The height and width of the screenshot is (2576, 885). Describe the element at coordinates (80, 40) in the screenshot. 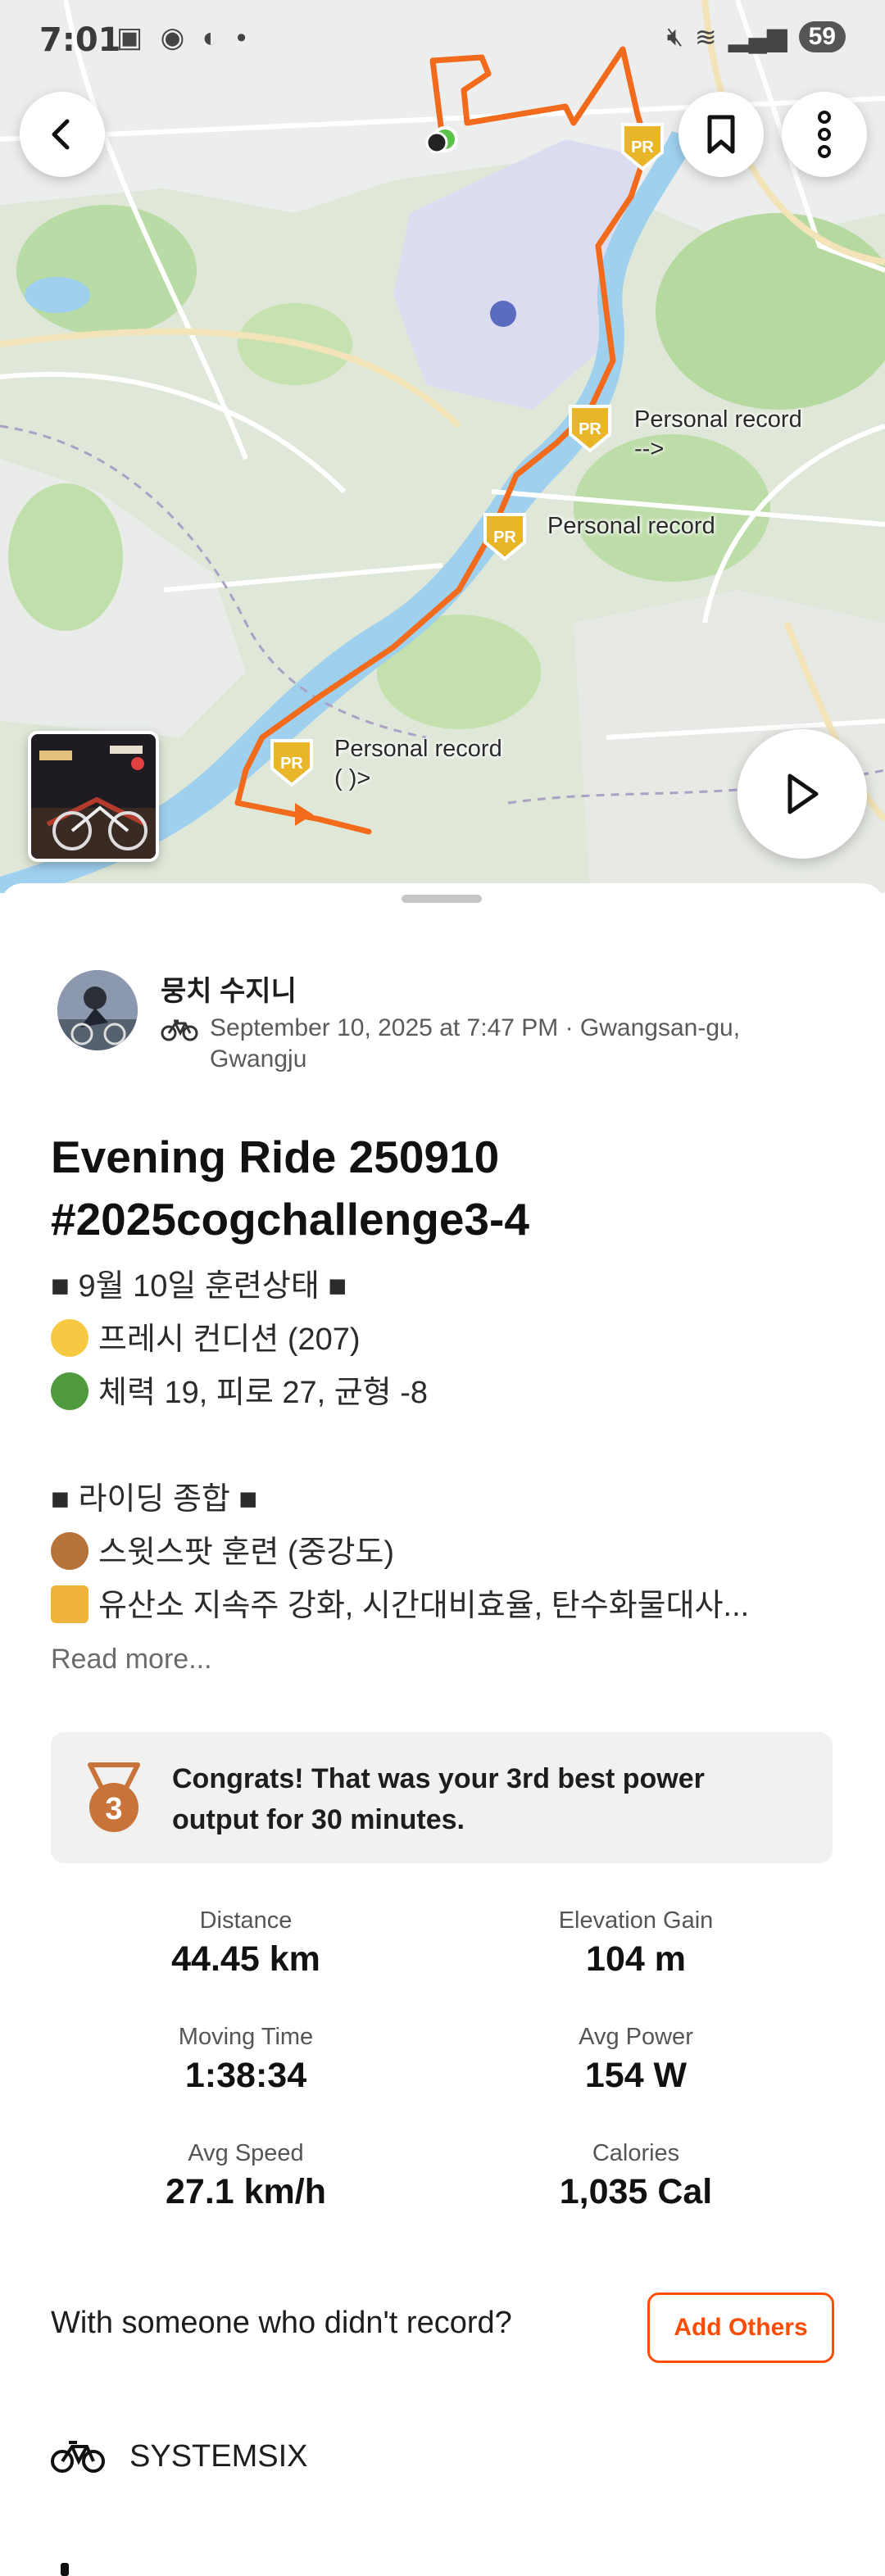

I see `status-time: 7:01` at that location.